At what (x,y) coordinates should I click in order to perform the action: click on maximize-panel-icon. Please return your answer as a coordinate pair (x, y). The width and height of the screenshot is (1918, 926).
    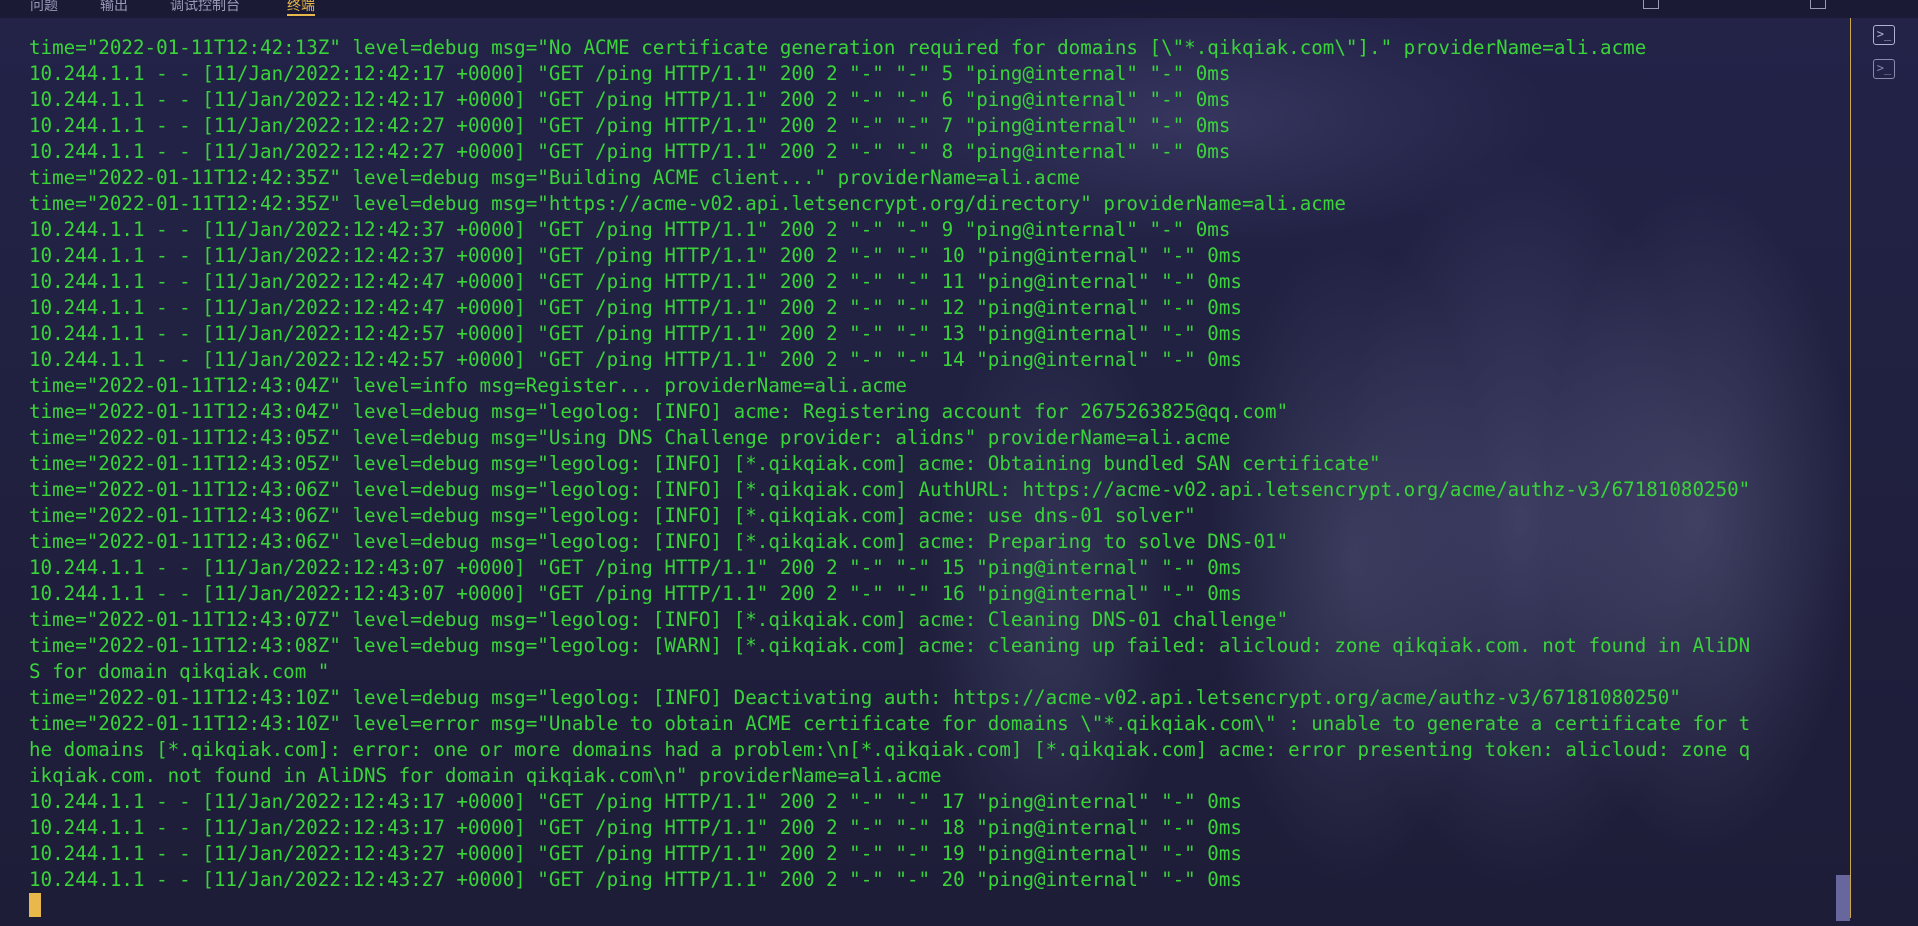
    Looking at the image, I should click on (1818, 4).